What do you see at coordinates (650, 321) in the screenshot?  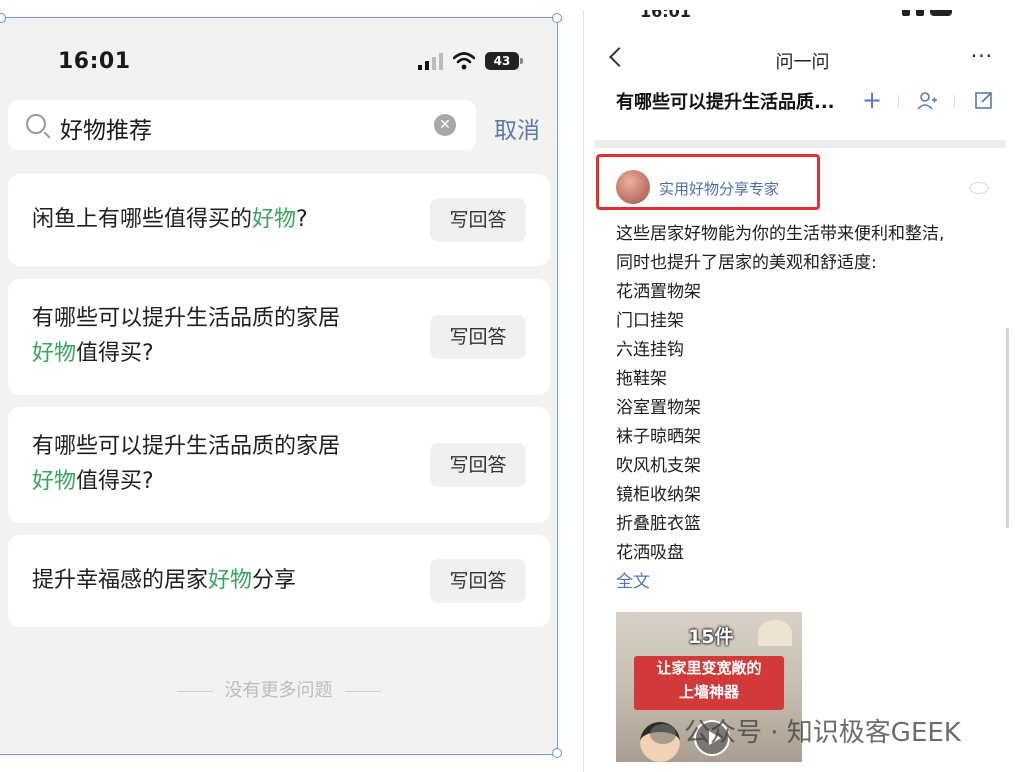 I see `answer-line: 门口挂架` at bounding box center [650, 321].